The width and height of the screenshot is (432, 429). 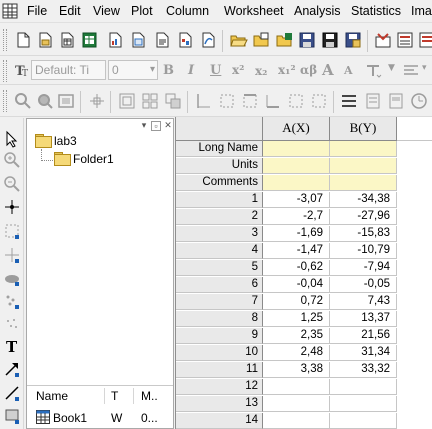 What do you see at coordinates (419, 101) in the screenshot?
I see `clock-icon` at bounding box center [419, 101].